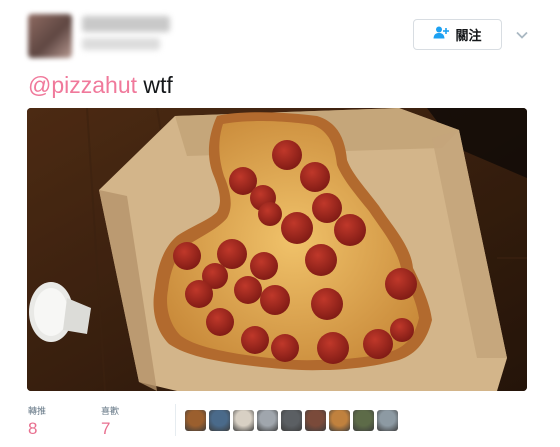 Image resolution: width=560 pixels, height=447 pixels. Describe the element at coordinates (121, 44) in the screenshot. I see `author-handle-blurred` at that location.